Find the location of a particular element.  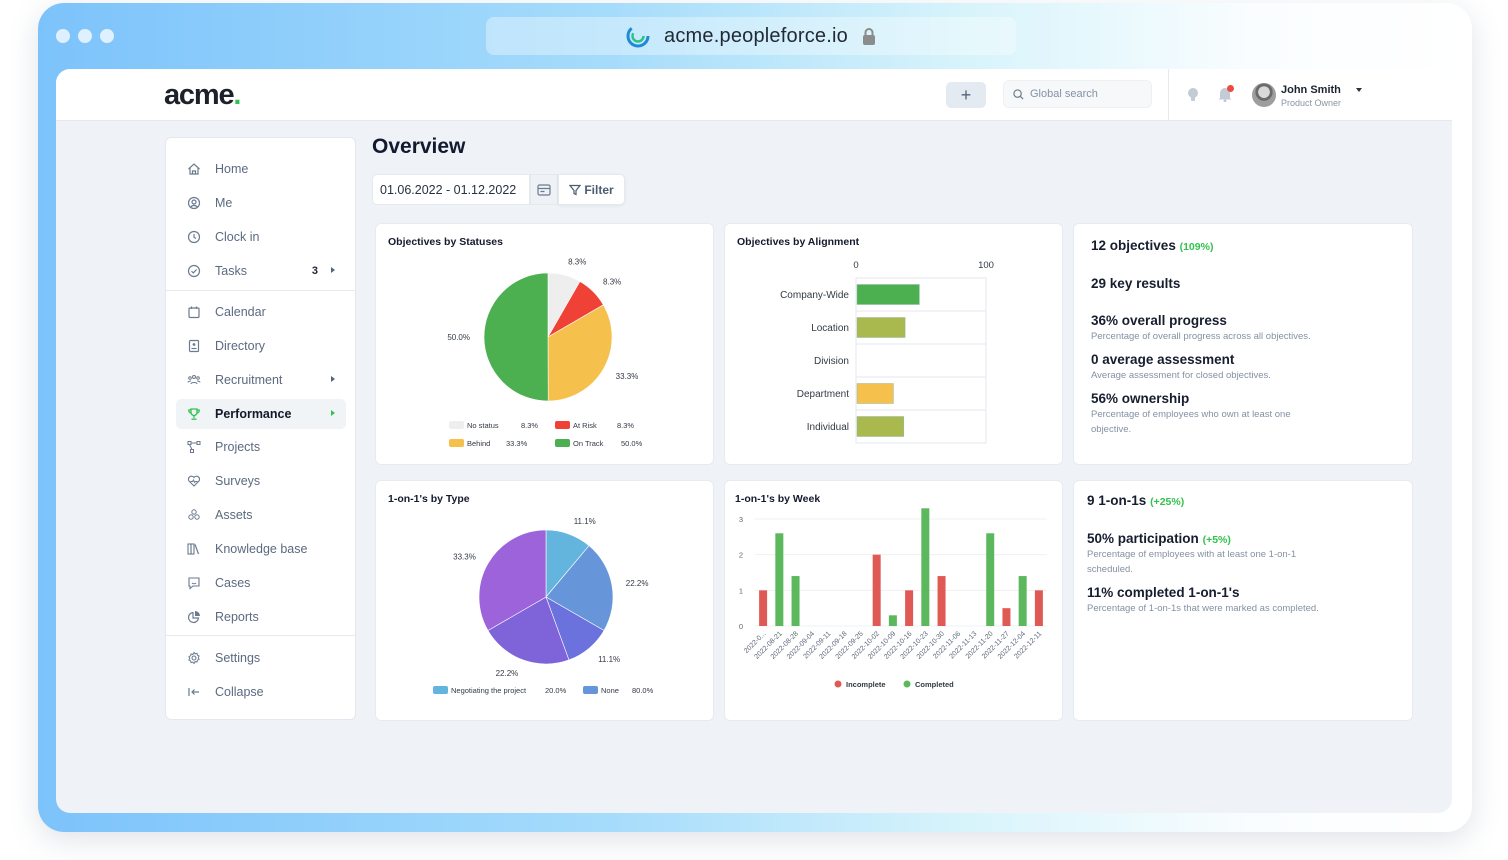

sidebar-item-directory: Directory is located at coordinates (261, 346).